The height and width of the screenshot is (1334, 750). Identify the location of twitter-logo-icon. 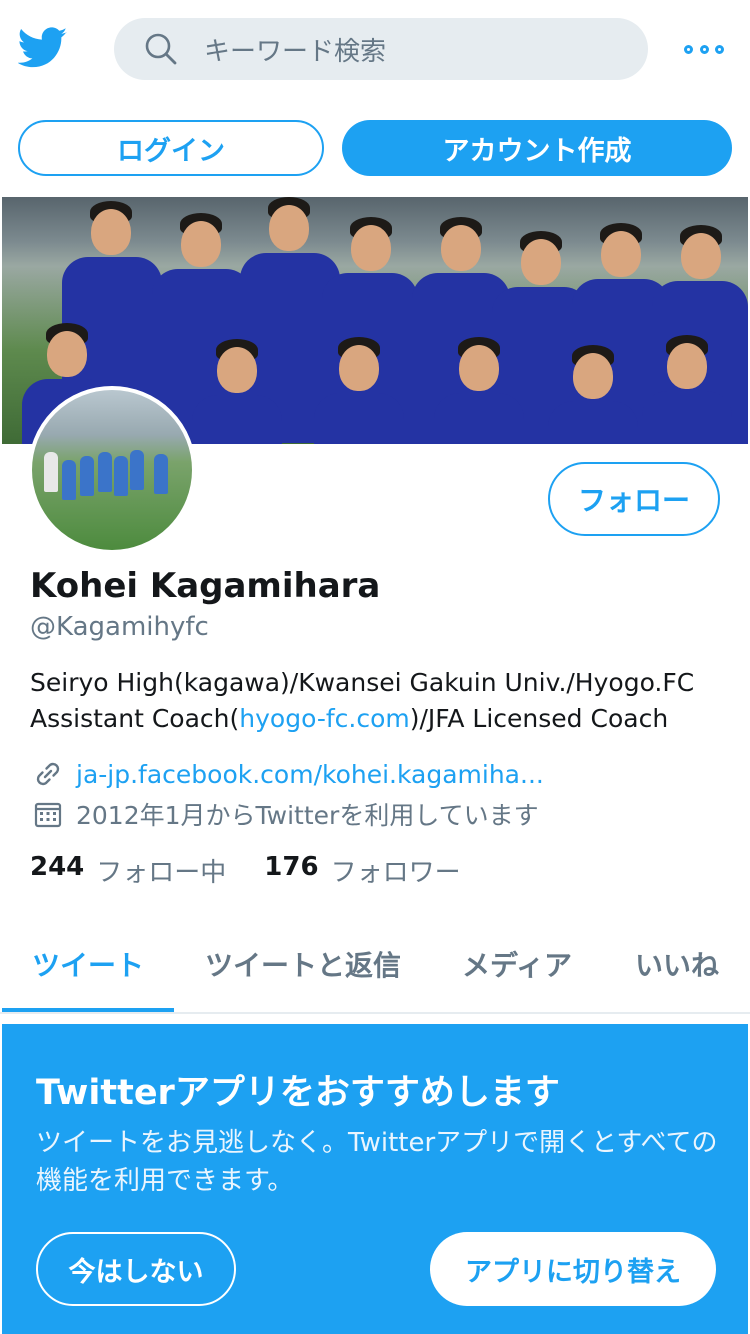
(43, 48).